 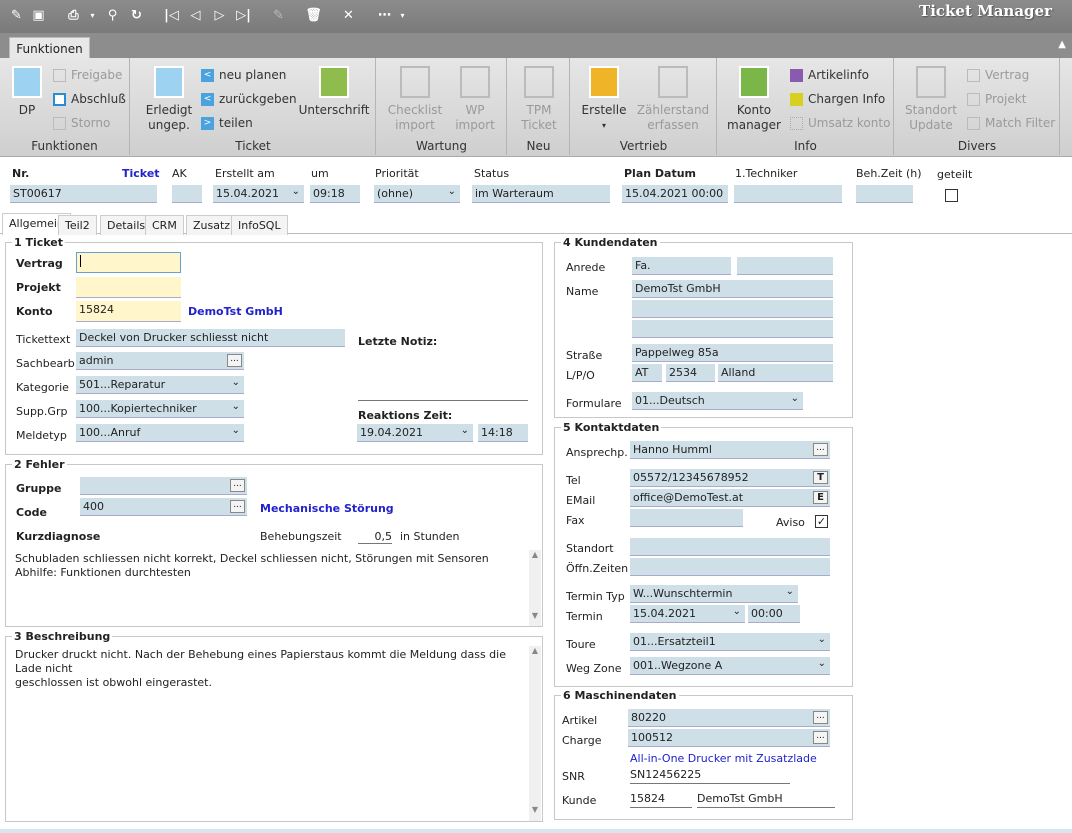 I want to click on standort-field, so click(x=730, y=547).